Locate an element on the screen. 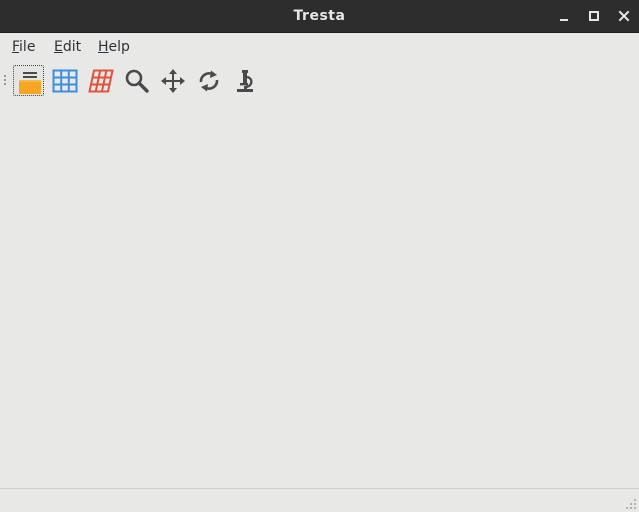 The height and width of the screenshot is (512, 639). status-bar is located at coordinates (319, 500).